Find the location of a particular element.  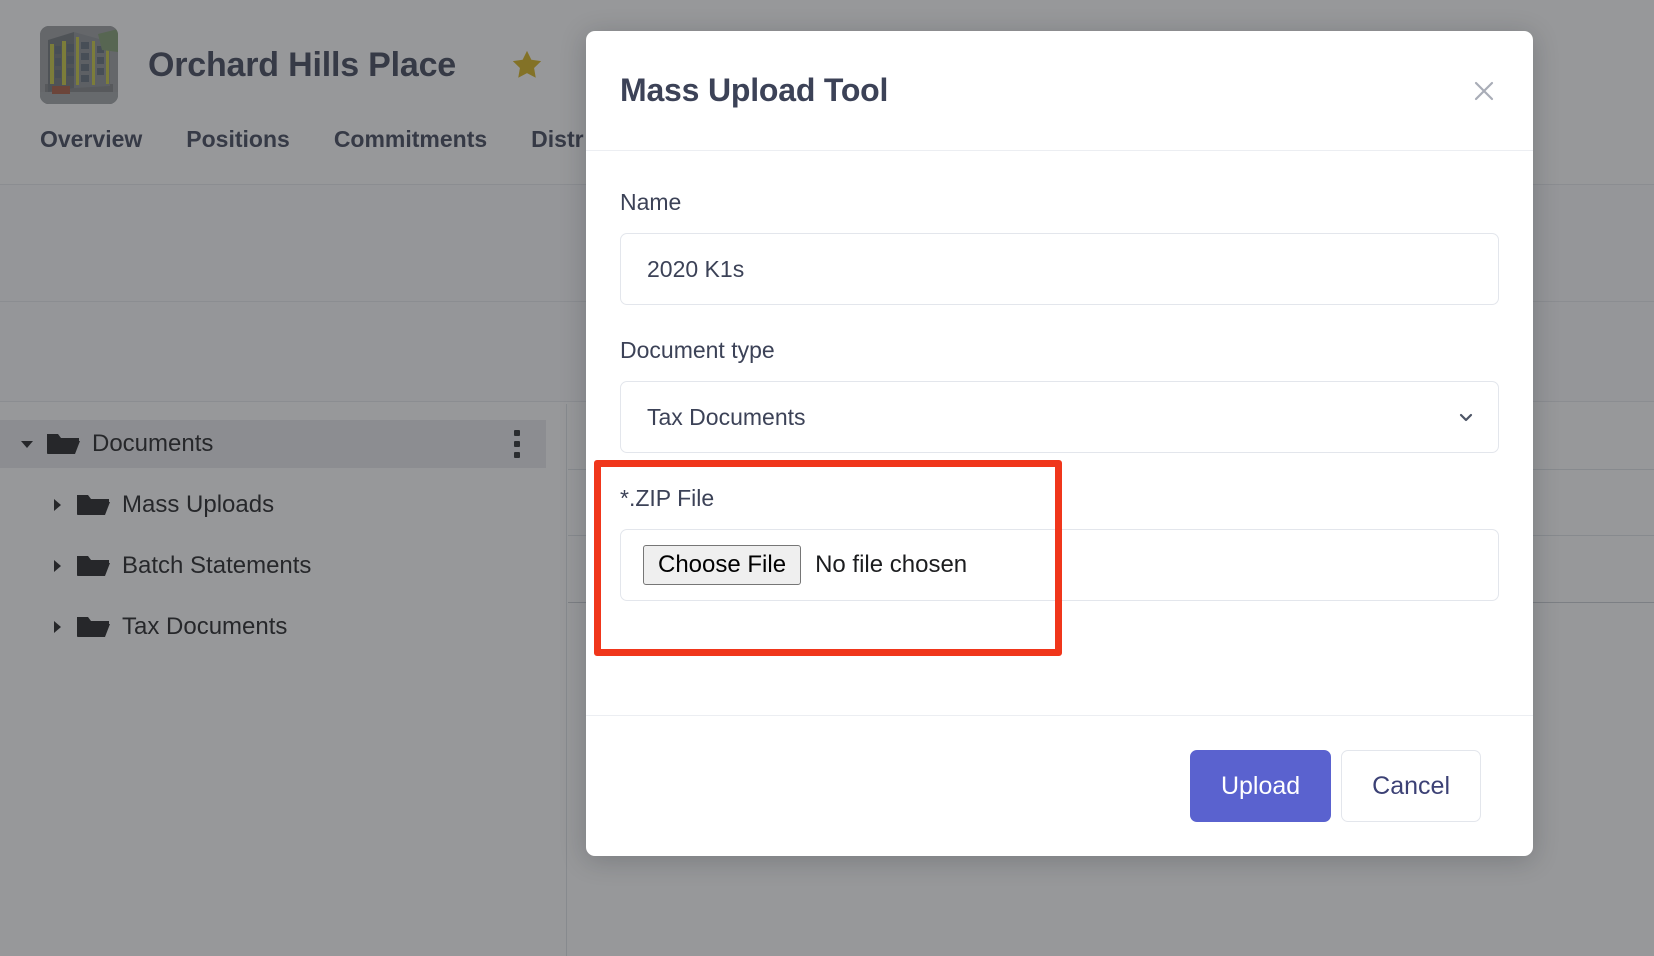

file-status-text: No file chosen is located at coordinates (891, 564).